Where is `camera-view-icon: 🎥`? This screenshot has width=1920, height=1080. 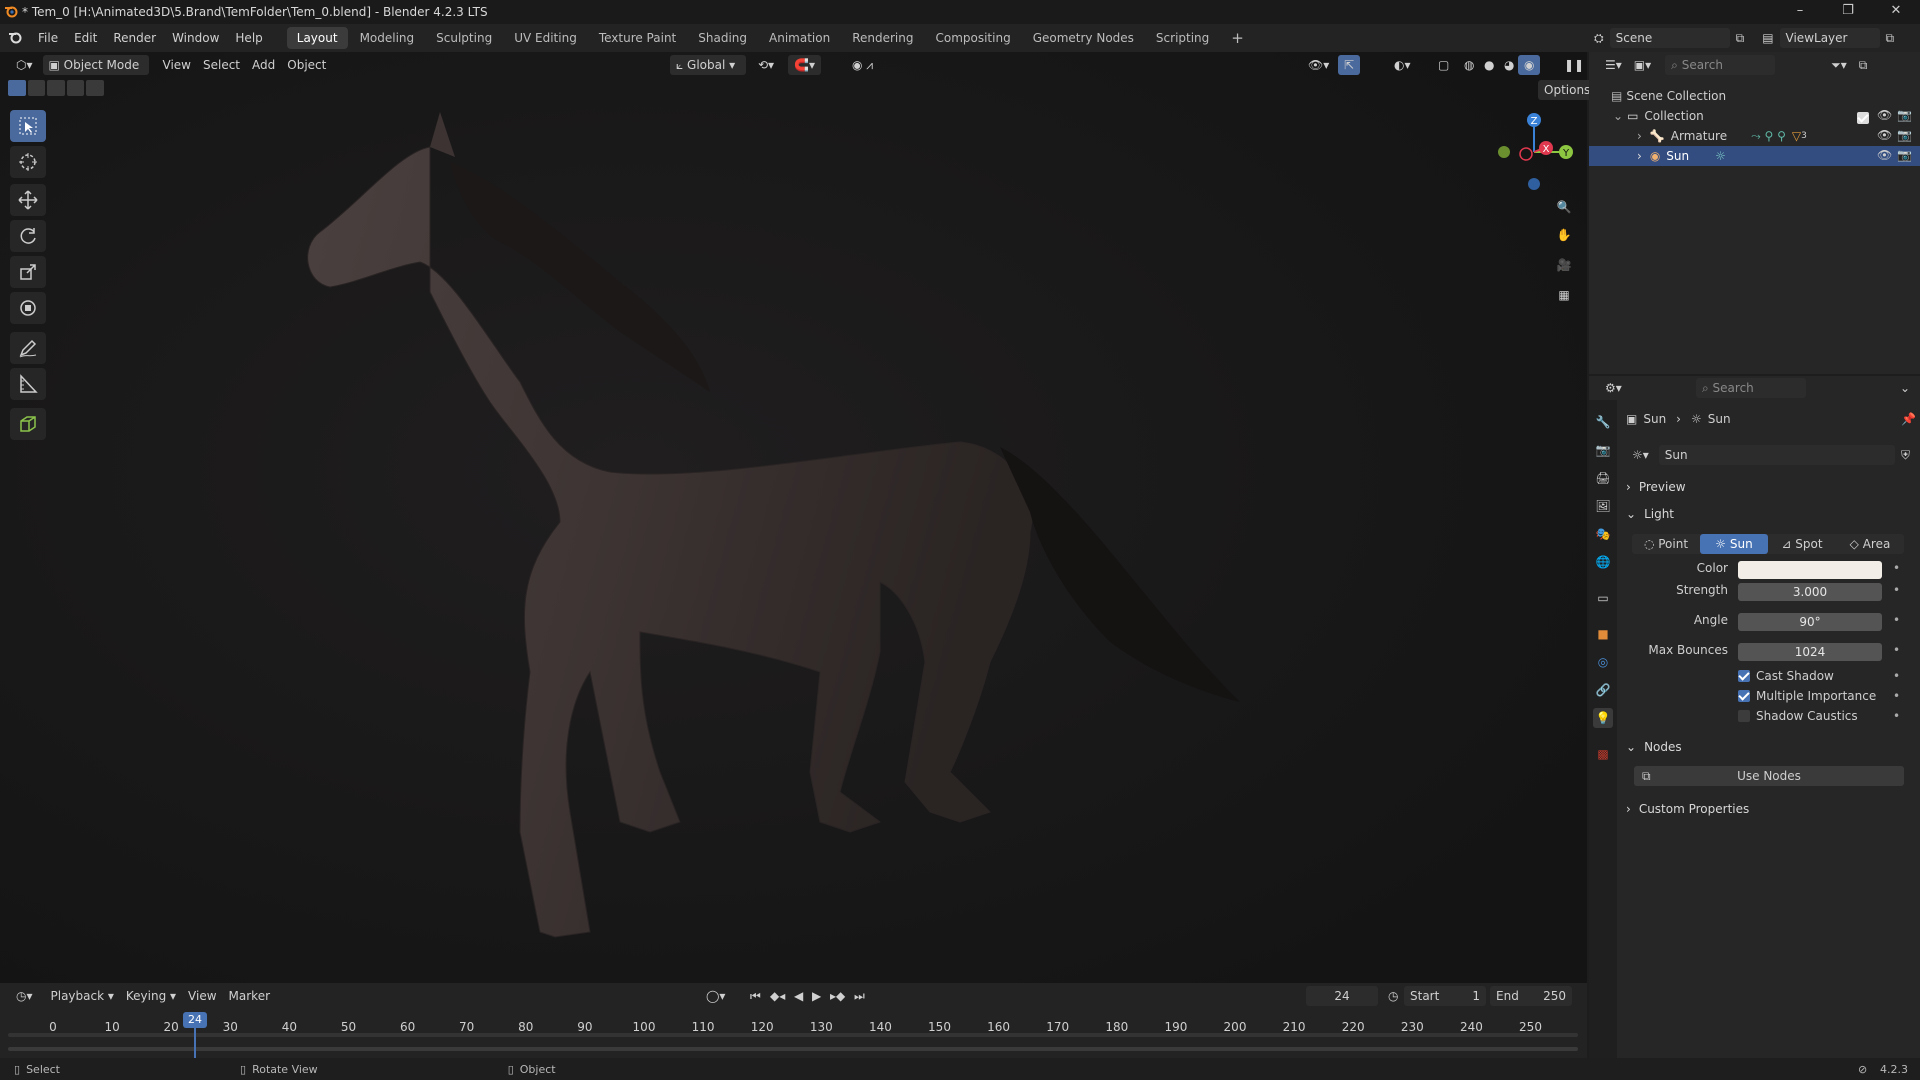 camera-view-icon: 🎥 is located at coordinates (1564, 265).